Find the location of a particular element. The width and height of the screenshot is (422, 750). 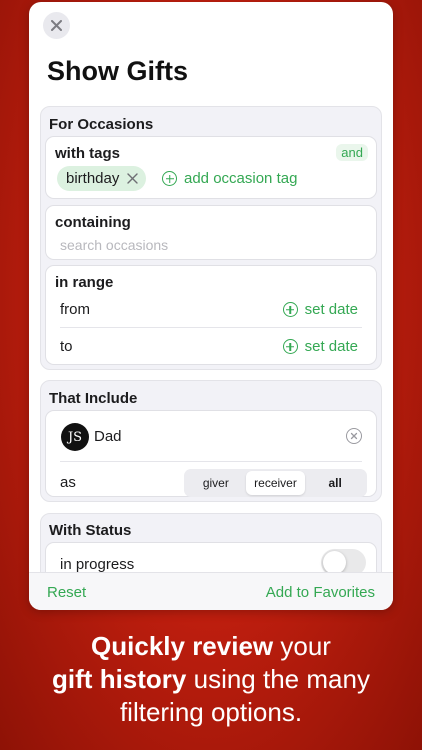

caption-line2-rest: using the many is located at coordinates (278, 679).